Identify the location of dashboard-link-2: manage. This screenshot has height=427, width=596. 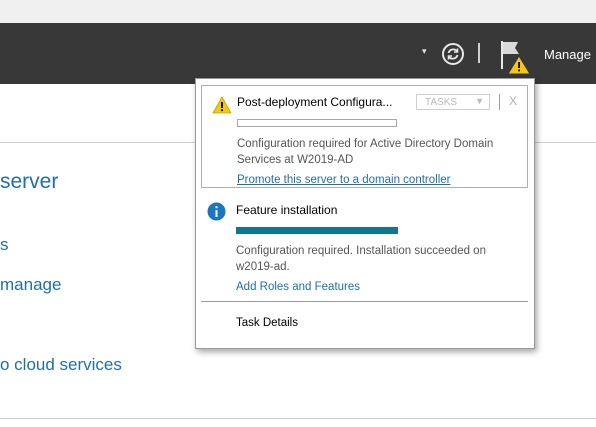
(30, 285).